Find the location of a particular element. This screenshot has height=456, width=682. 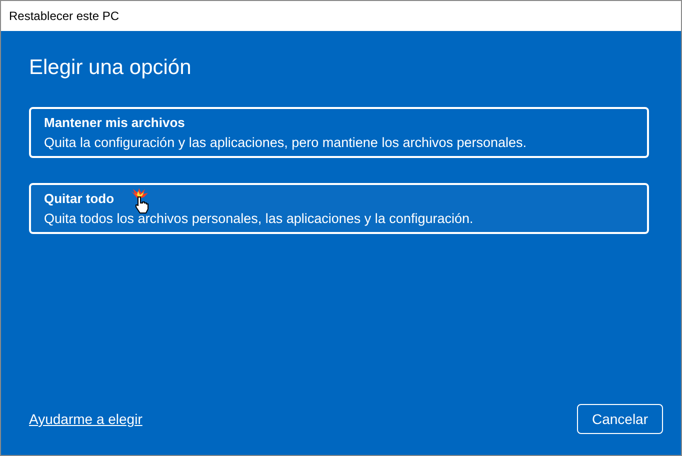

option-title: Quitar todo is located at coordinates (79, 198).